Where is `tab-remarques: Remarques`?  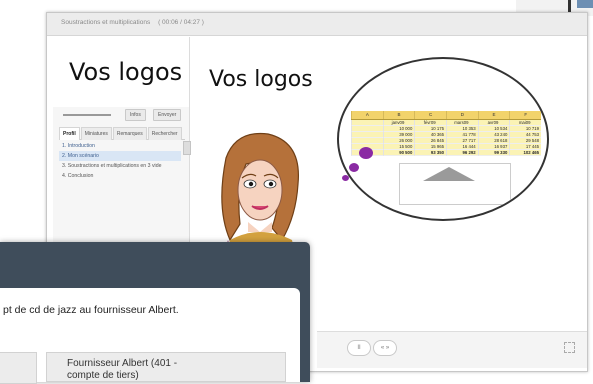 tab-remarques: Remarques is located at coordinates (129, 133).